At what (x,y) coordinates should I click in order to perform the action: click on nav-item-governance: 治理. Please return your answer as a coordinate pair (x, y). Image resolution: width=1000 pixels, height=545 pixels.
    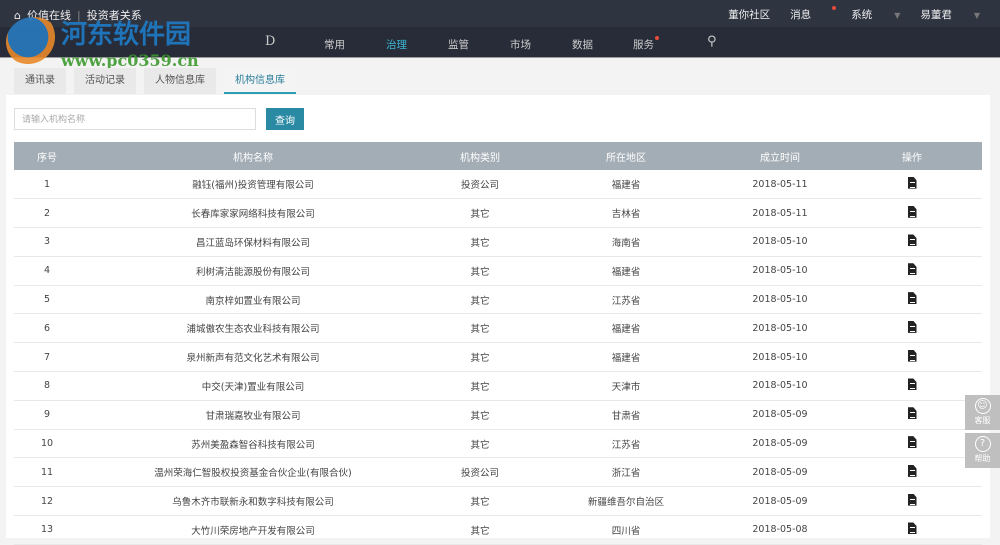
    Looking at the image, I should click on (396, 44).